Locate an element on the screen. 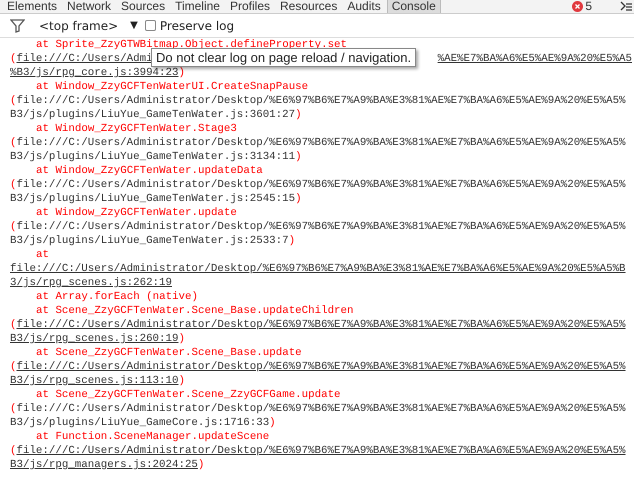  source-location: (file:///C:/Users/Administrator/Desktop/%E6%97%B6%E7%A9%BA%E3%81%AE%E7%BA%A6%E5%AE%9A%20%E5%A5%B3/js/plugins/LiuYue_GameTenWater.js:2545:15) is located at coordinates (318, 192).